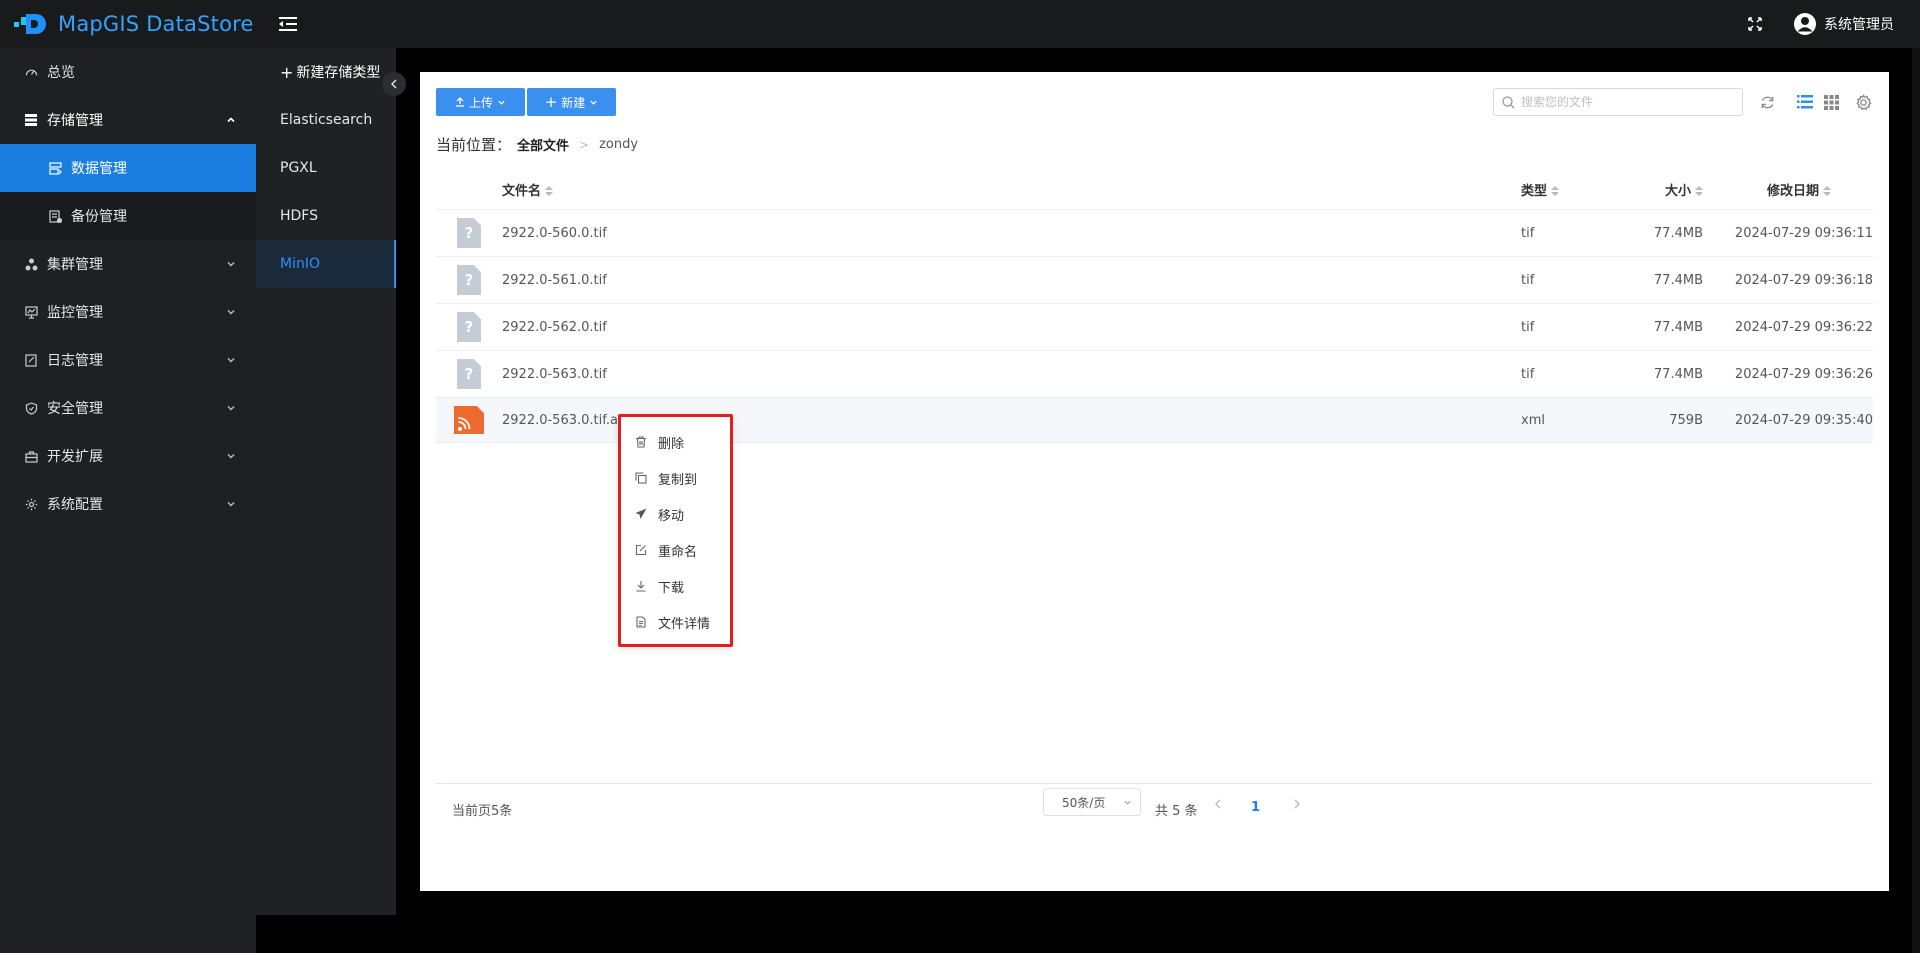  What do you see at coordinates (554, 280) in the screenshot?
I see `file-name: 2922.0-561.0.tif` at bounding box center [554, 280].